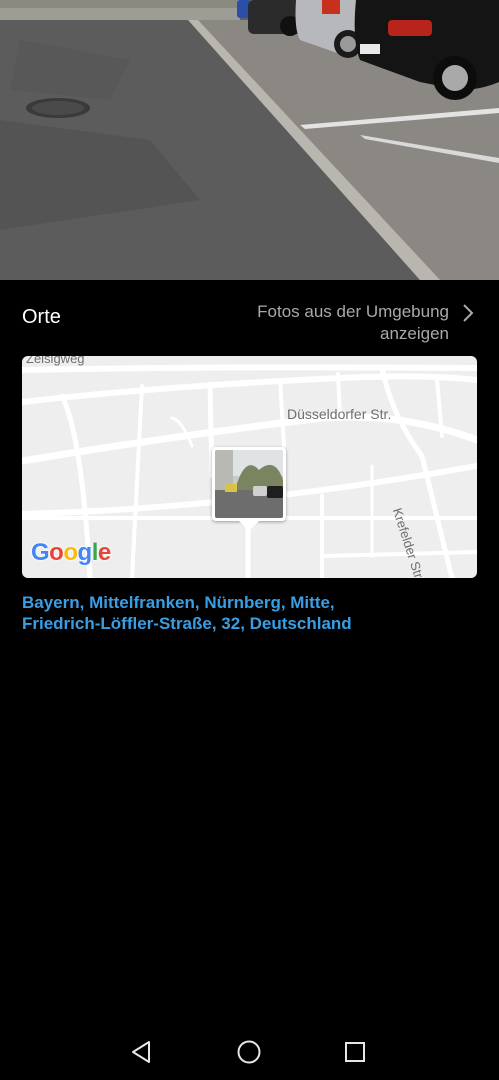  Describe the element at coordinates (142, 1052) in the screenshot. I see `back-triangle-icon` at that location.